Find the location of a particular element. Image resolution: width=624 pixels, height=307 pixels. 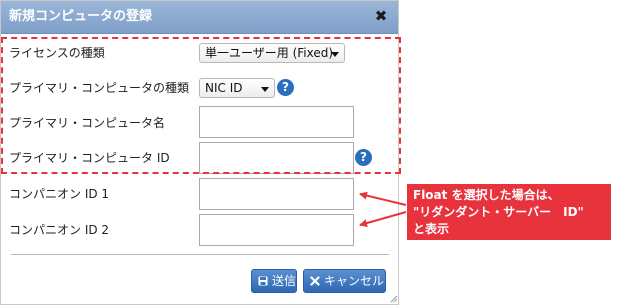

arrow-to-companion1 is located at coordinates (383, 198).